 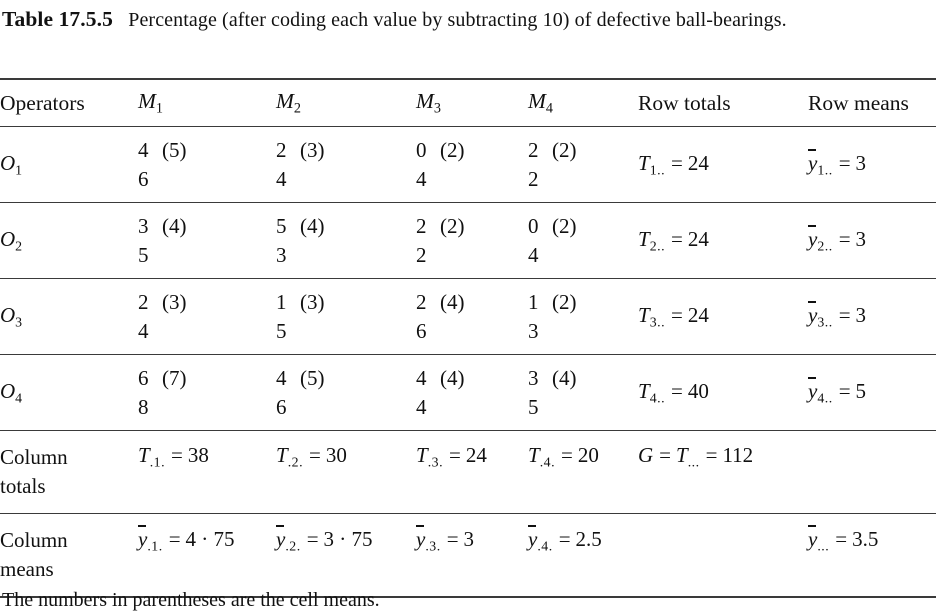 What do you see at coordinates (583, 555) in the screenshot?
I see `column-mean-m4: y.4. = 2.5` at bounding box center [583, 555].